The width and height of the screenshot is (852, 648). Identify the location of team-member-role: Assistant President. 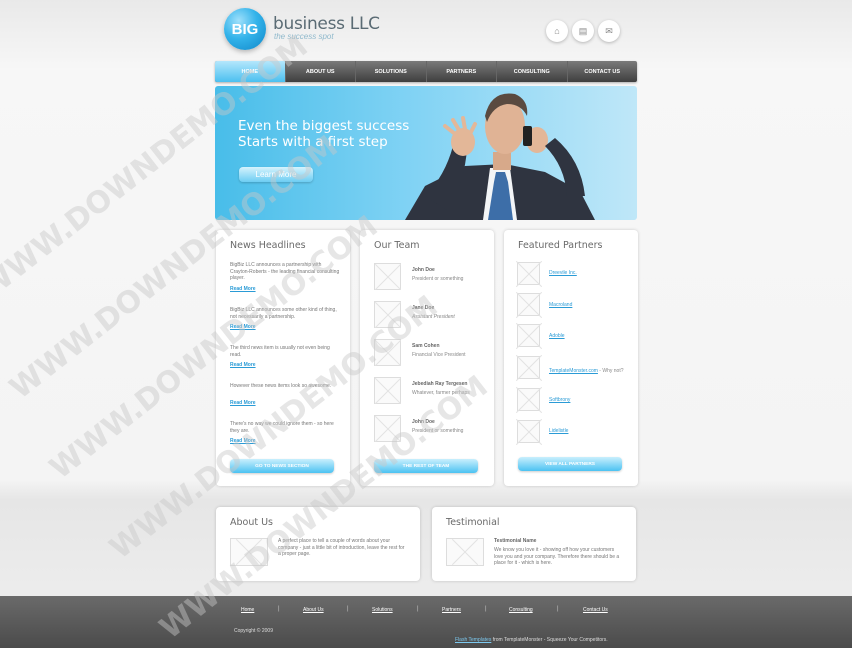
(433, 317).